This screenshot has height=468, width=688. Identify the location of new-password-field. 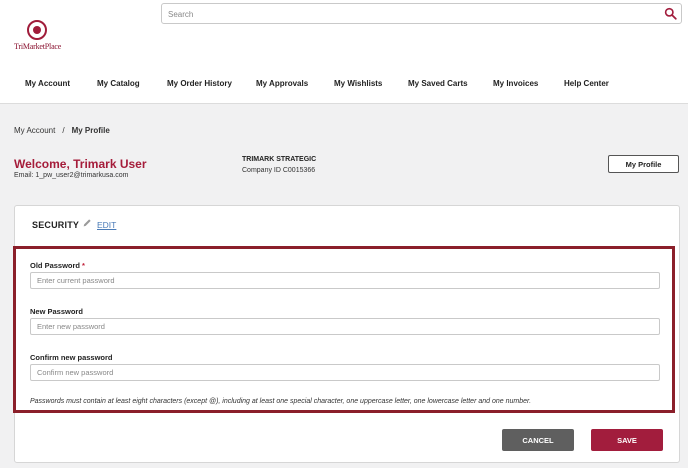
(345, 326).